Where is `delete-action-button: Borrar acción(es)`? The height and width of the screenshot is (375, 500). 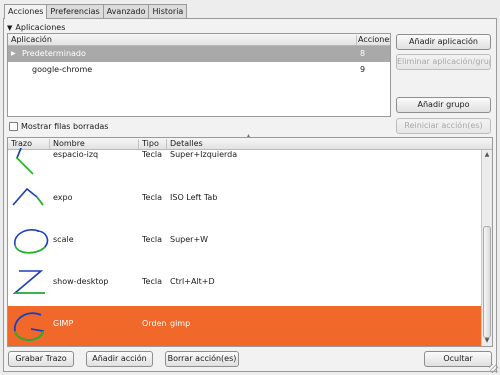 delete-action-button: Borrar acción(es) is located at coordinates (202, 359).